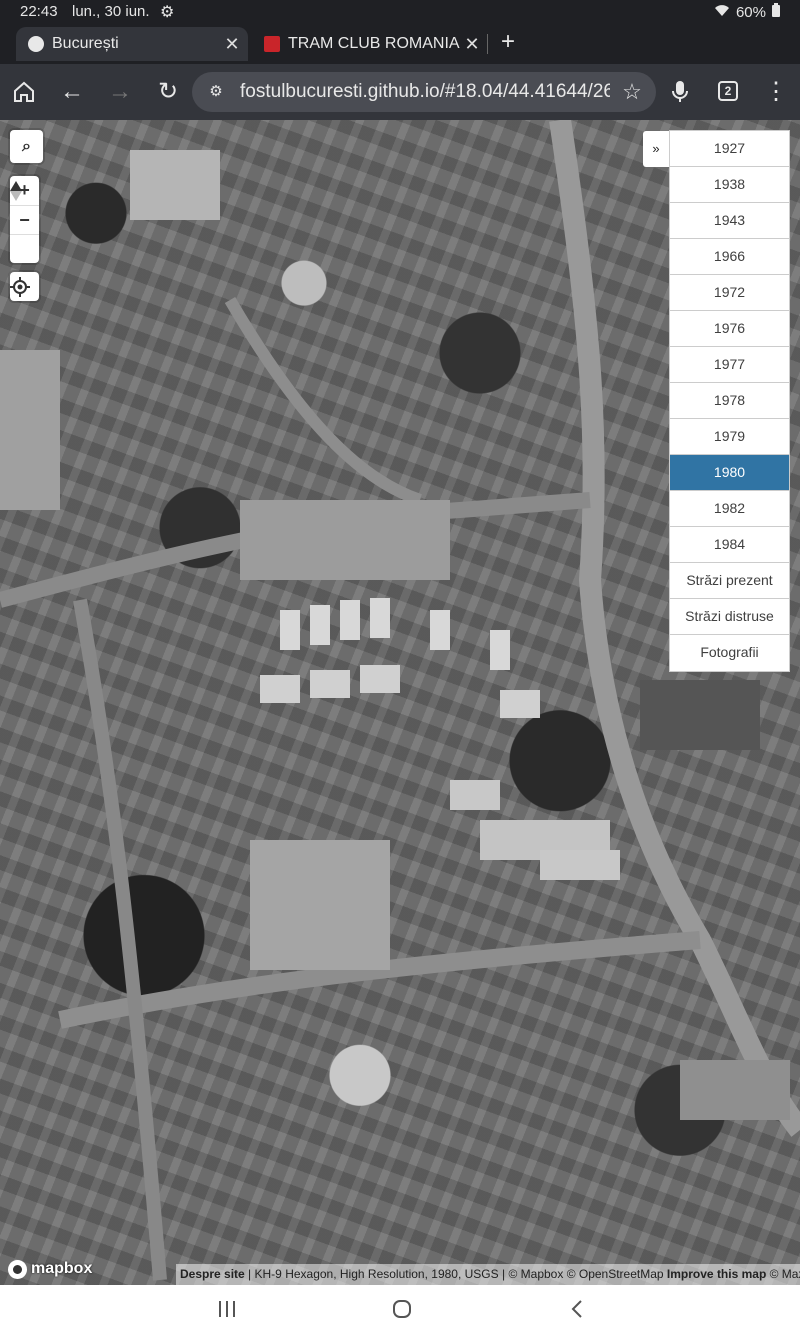 The height and width of the screenshot is (1333, 800). What do you see at coordinates (729, 581) in the screenshot?
I see `layer-strazi-prezent: Străzi prezent` at bounding box center [729, 581].